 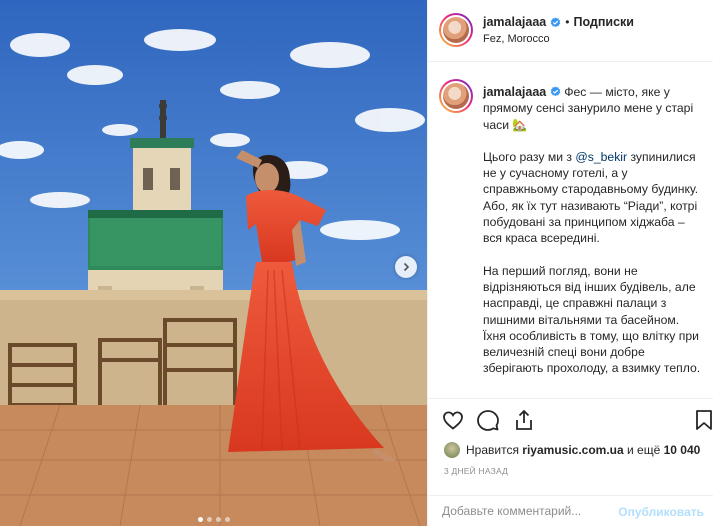 What do you see at coordinates (532, 511) in the screenshot?
I see `comment-input` at bounding box center [532, 511].